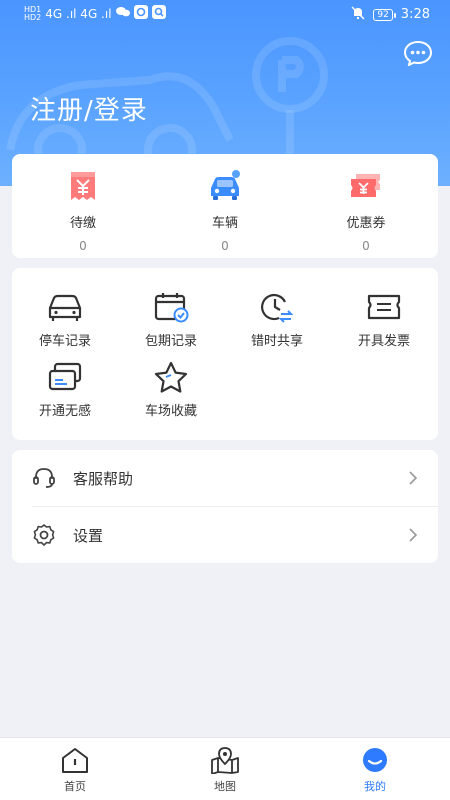 This screenshot has height=800, width=450. What do you see at coordinates (375, 786) in the screenshot?
I see `tab-label: 我的` at bounding box center [375, 786].